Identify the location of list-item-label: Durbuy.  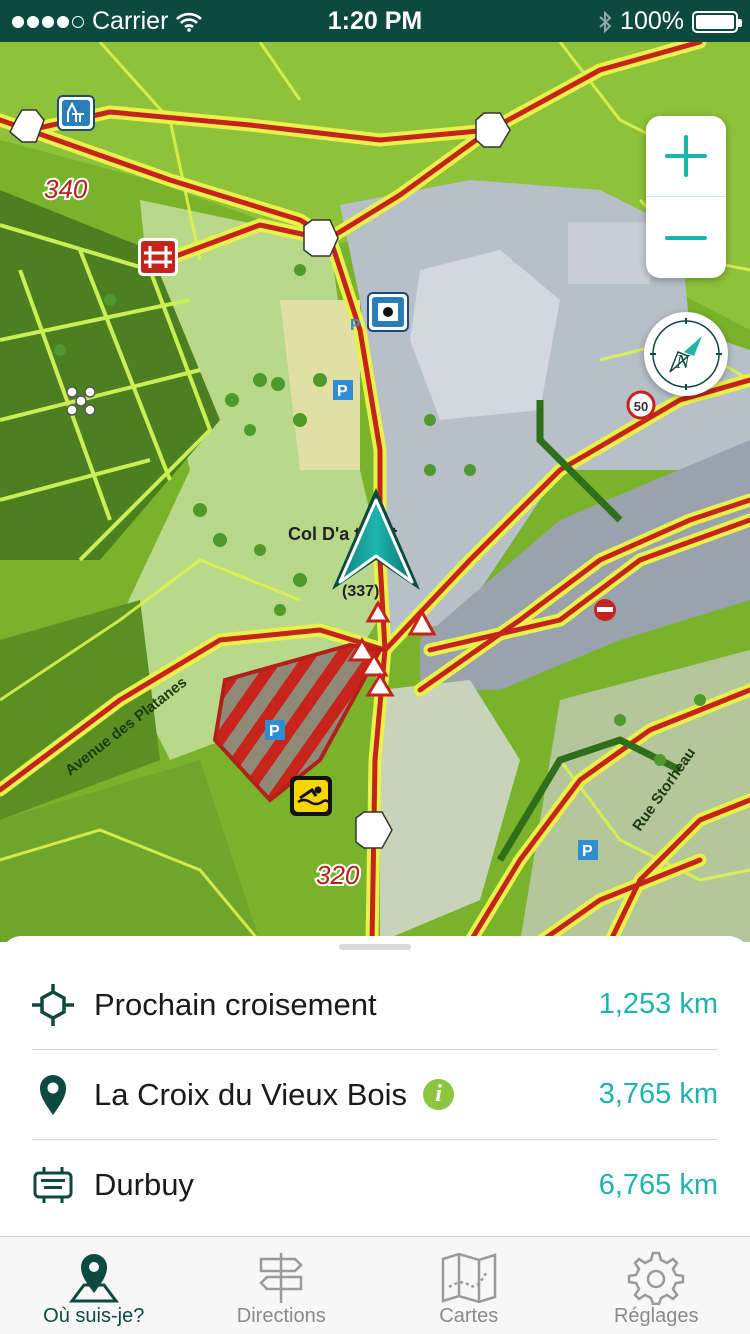
(144, 1184).